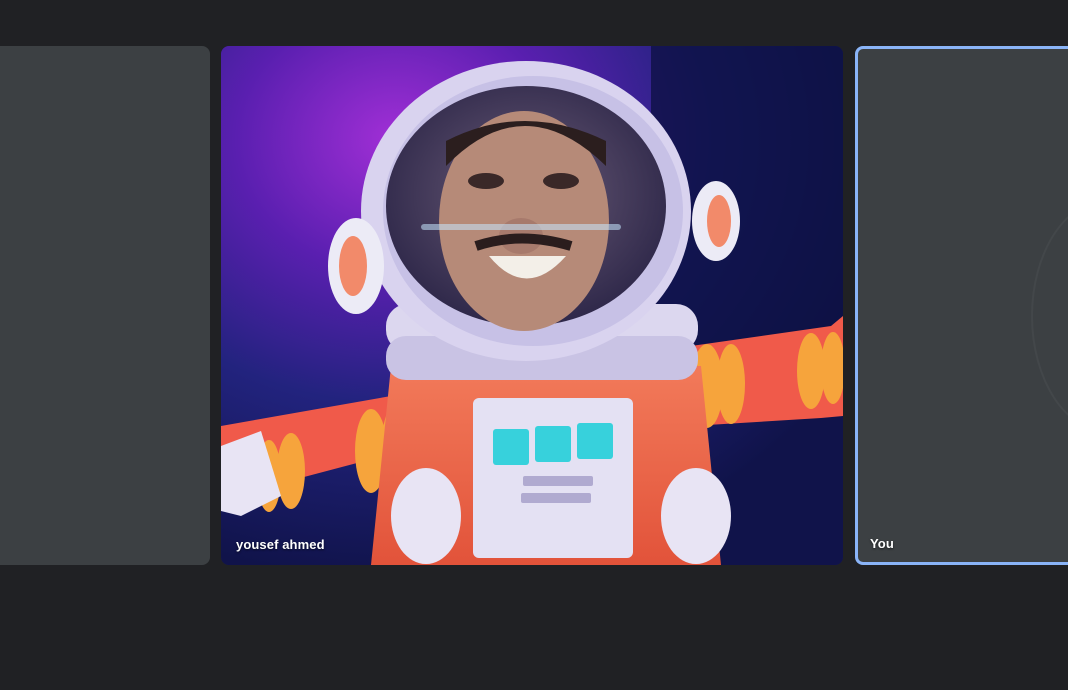 Image resolution: width=1068 pixels, height=690 pixels. What do you see at coordinates (280, 544) in the screenshot?
I see `participant-name-label: yousef ahmed` at bounding box center [280, 544].